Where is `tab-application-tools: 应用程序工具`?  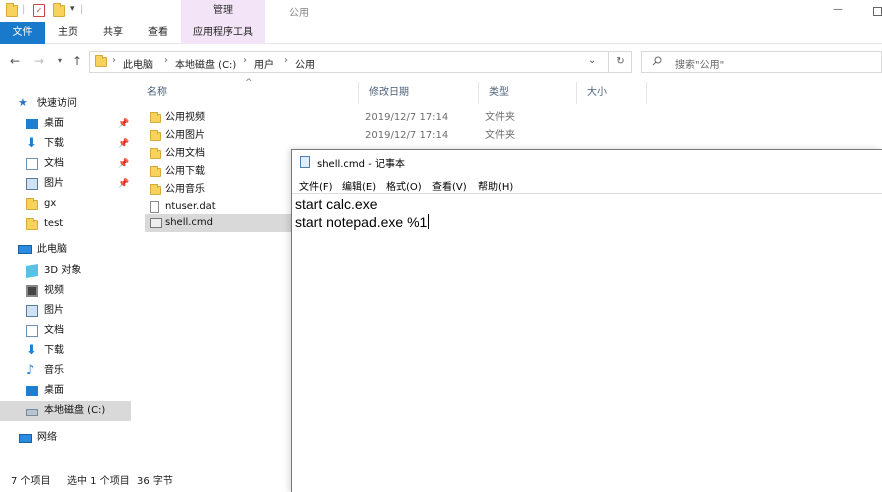 tab-application-tools: 应用程序工具 is located at coordinates (223, 33).